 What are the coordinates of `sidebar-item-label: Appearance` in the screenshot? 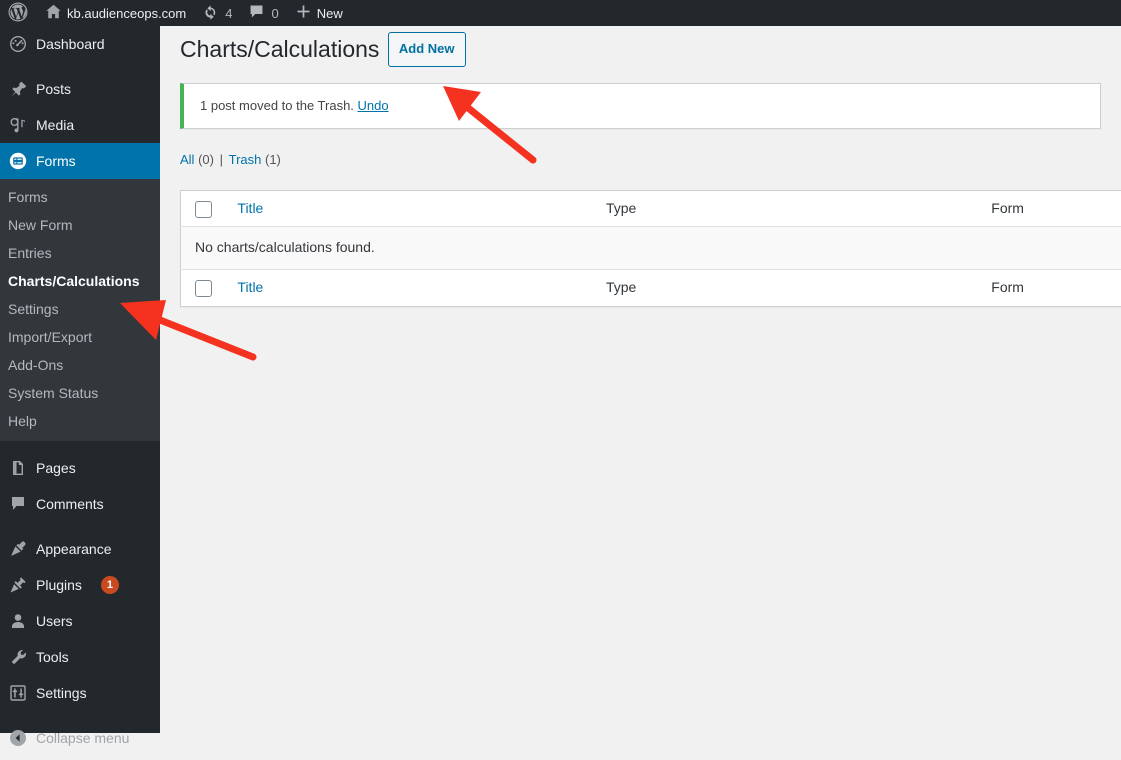 It's located at (74, 549).